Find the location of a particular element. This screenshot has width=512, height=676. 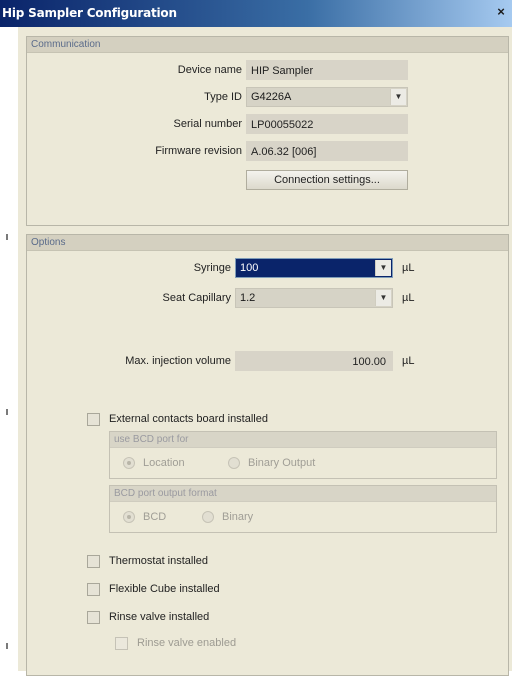

external-contacts-checkbox is located at coordinates (93, 419).